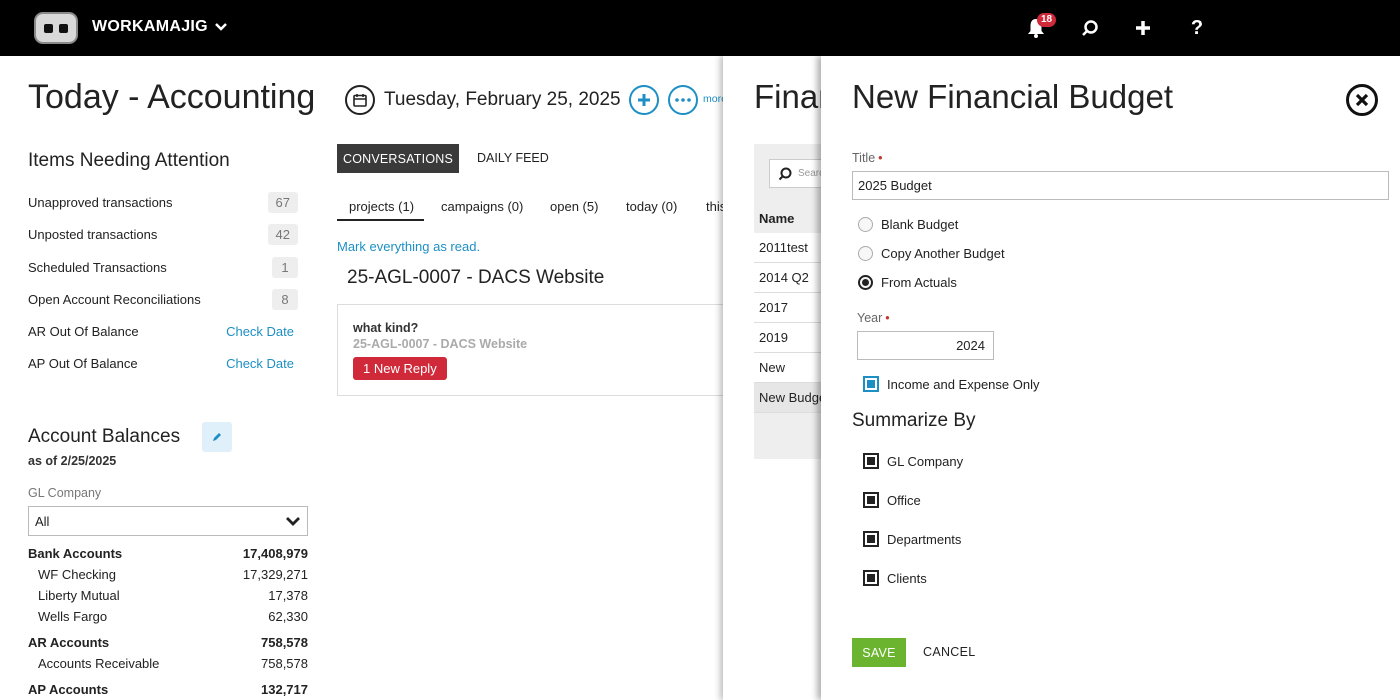 The height and width of the screenshot is (700, 1400). I want to click on radio-label: Copy Another Budget, so click(943, 253).